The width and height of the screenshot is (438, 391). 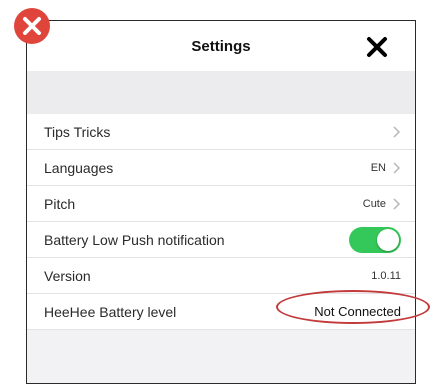 I want to click on row-pitch: Pitch Cute, so click(x=221, y=204).